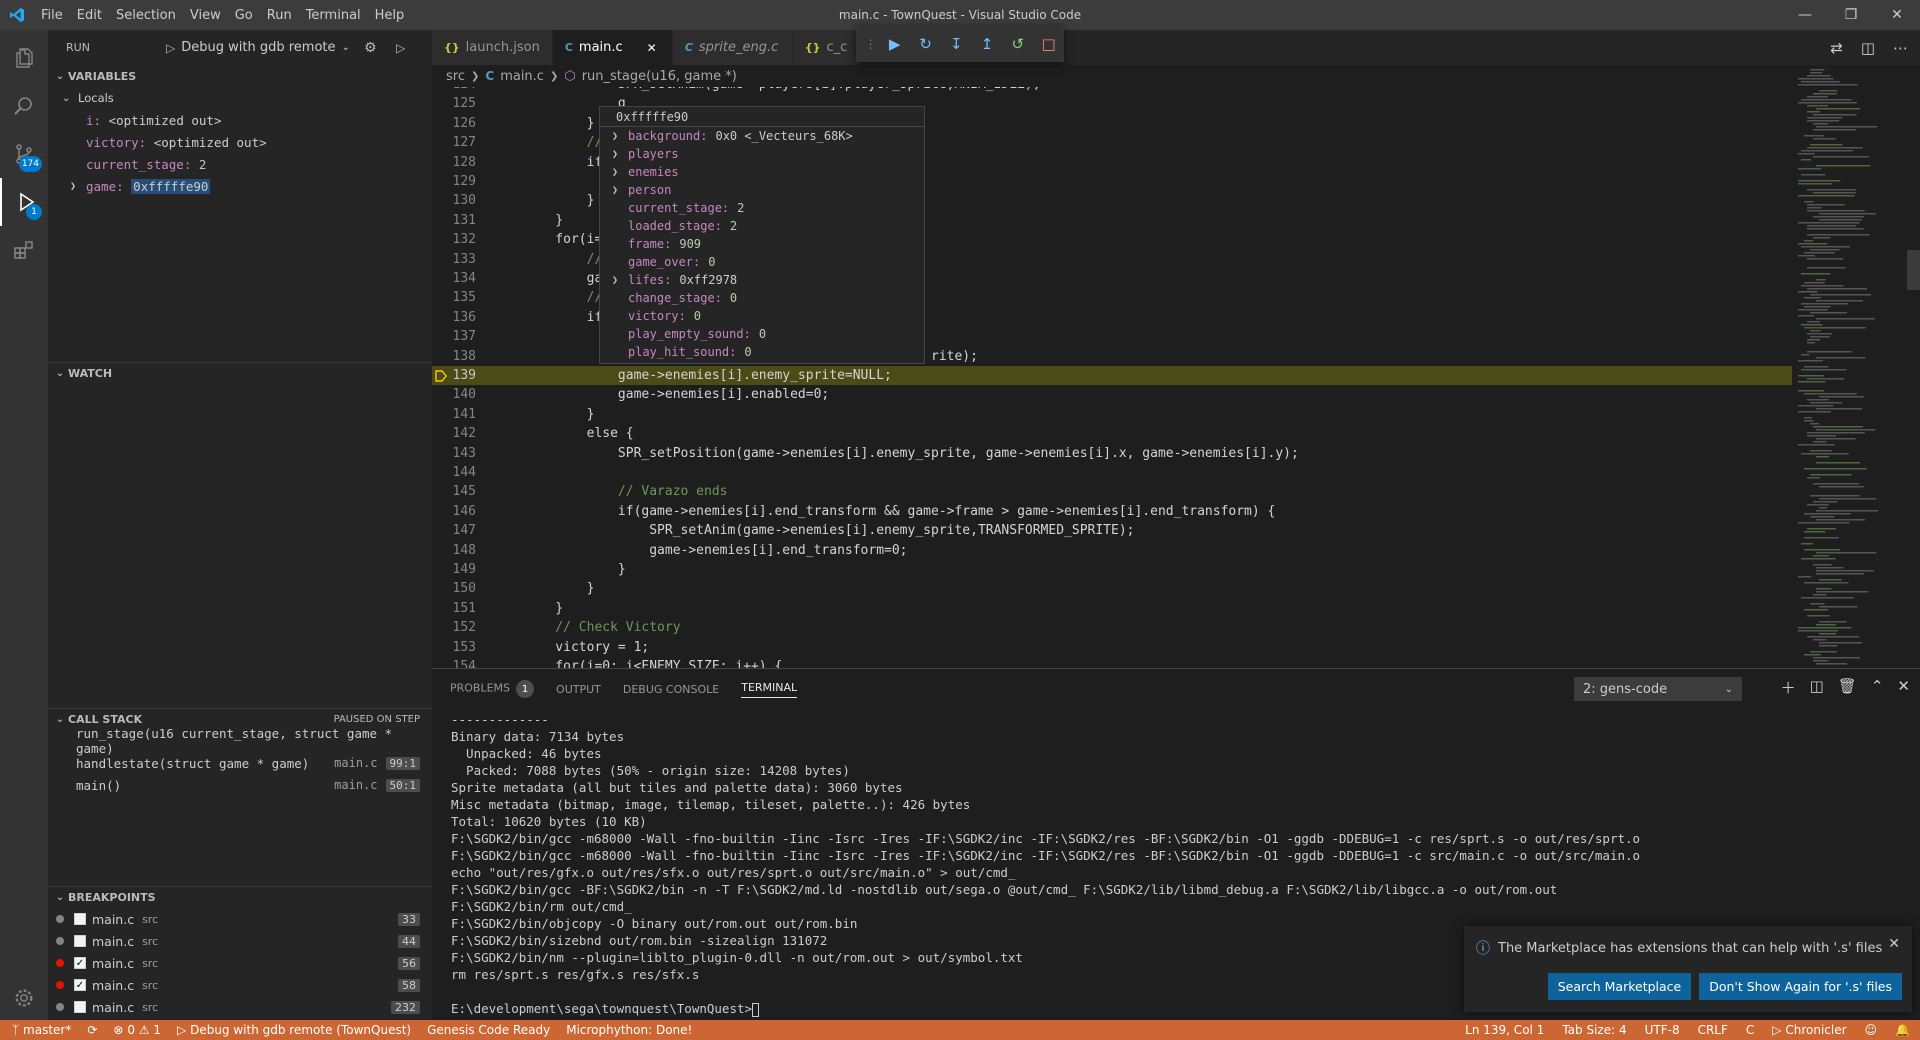 The height and width of the screenshot is (1040, 1920). What do you see at coordinates (240, 186) in the screenshot?
I see `variable-row-game: ❯ game: 0xfffffe90` at bounding box center [240, 186].